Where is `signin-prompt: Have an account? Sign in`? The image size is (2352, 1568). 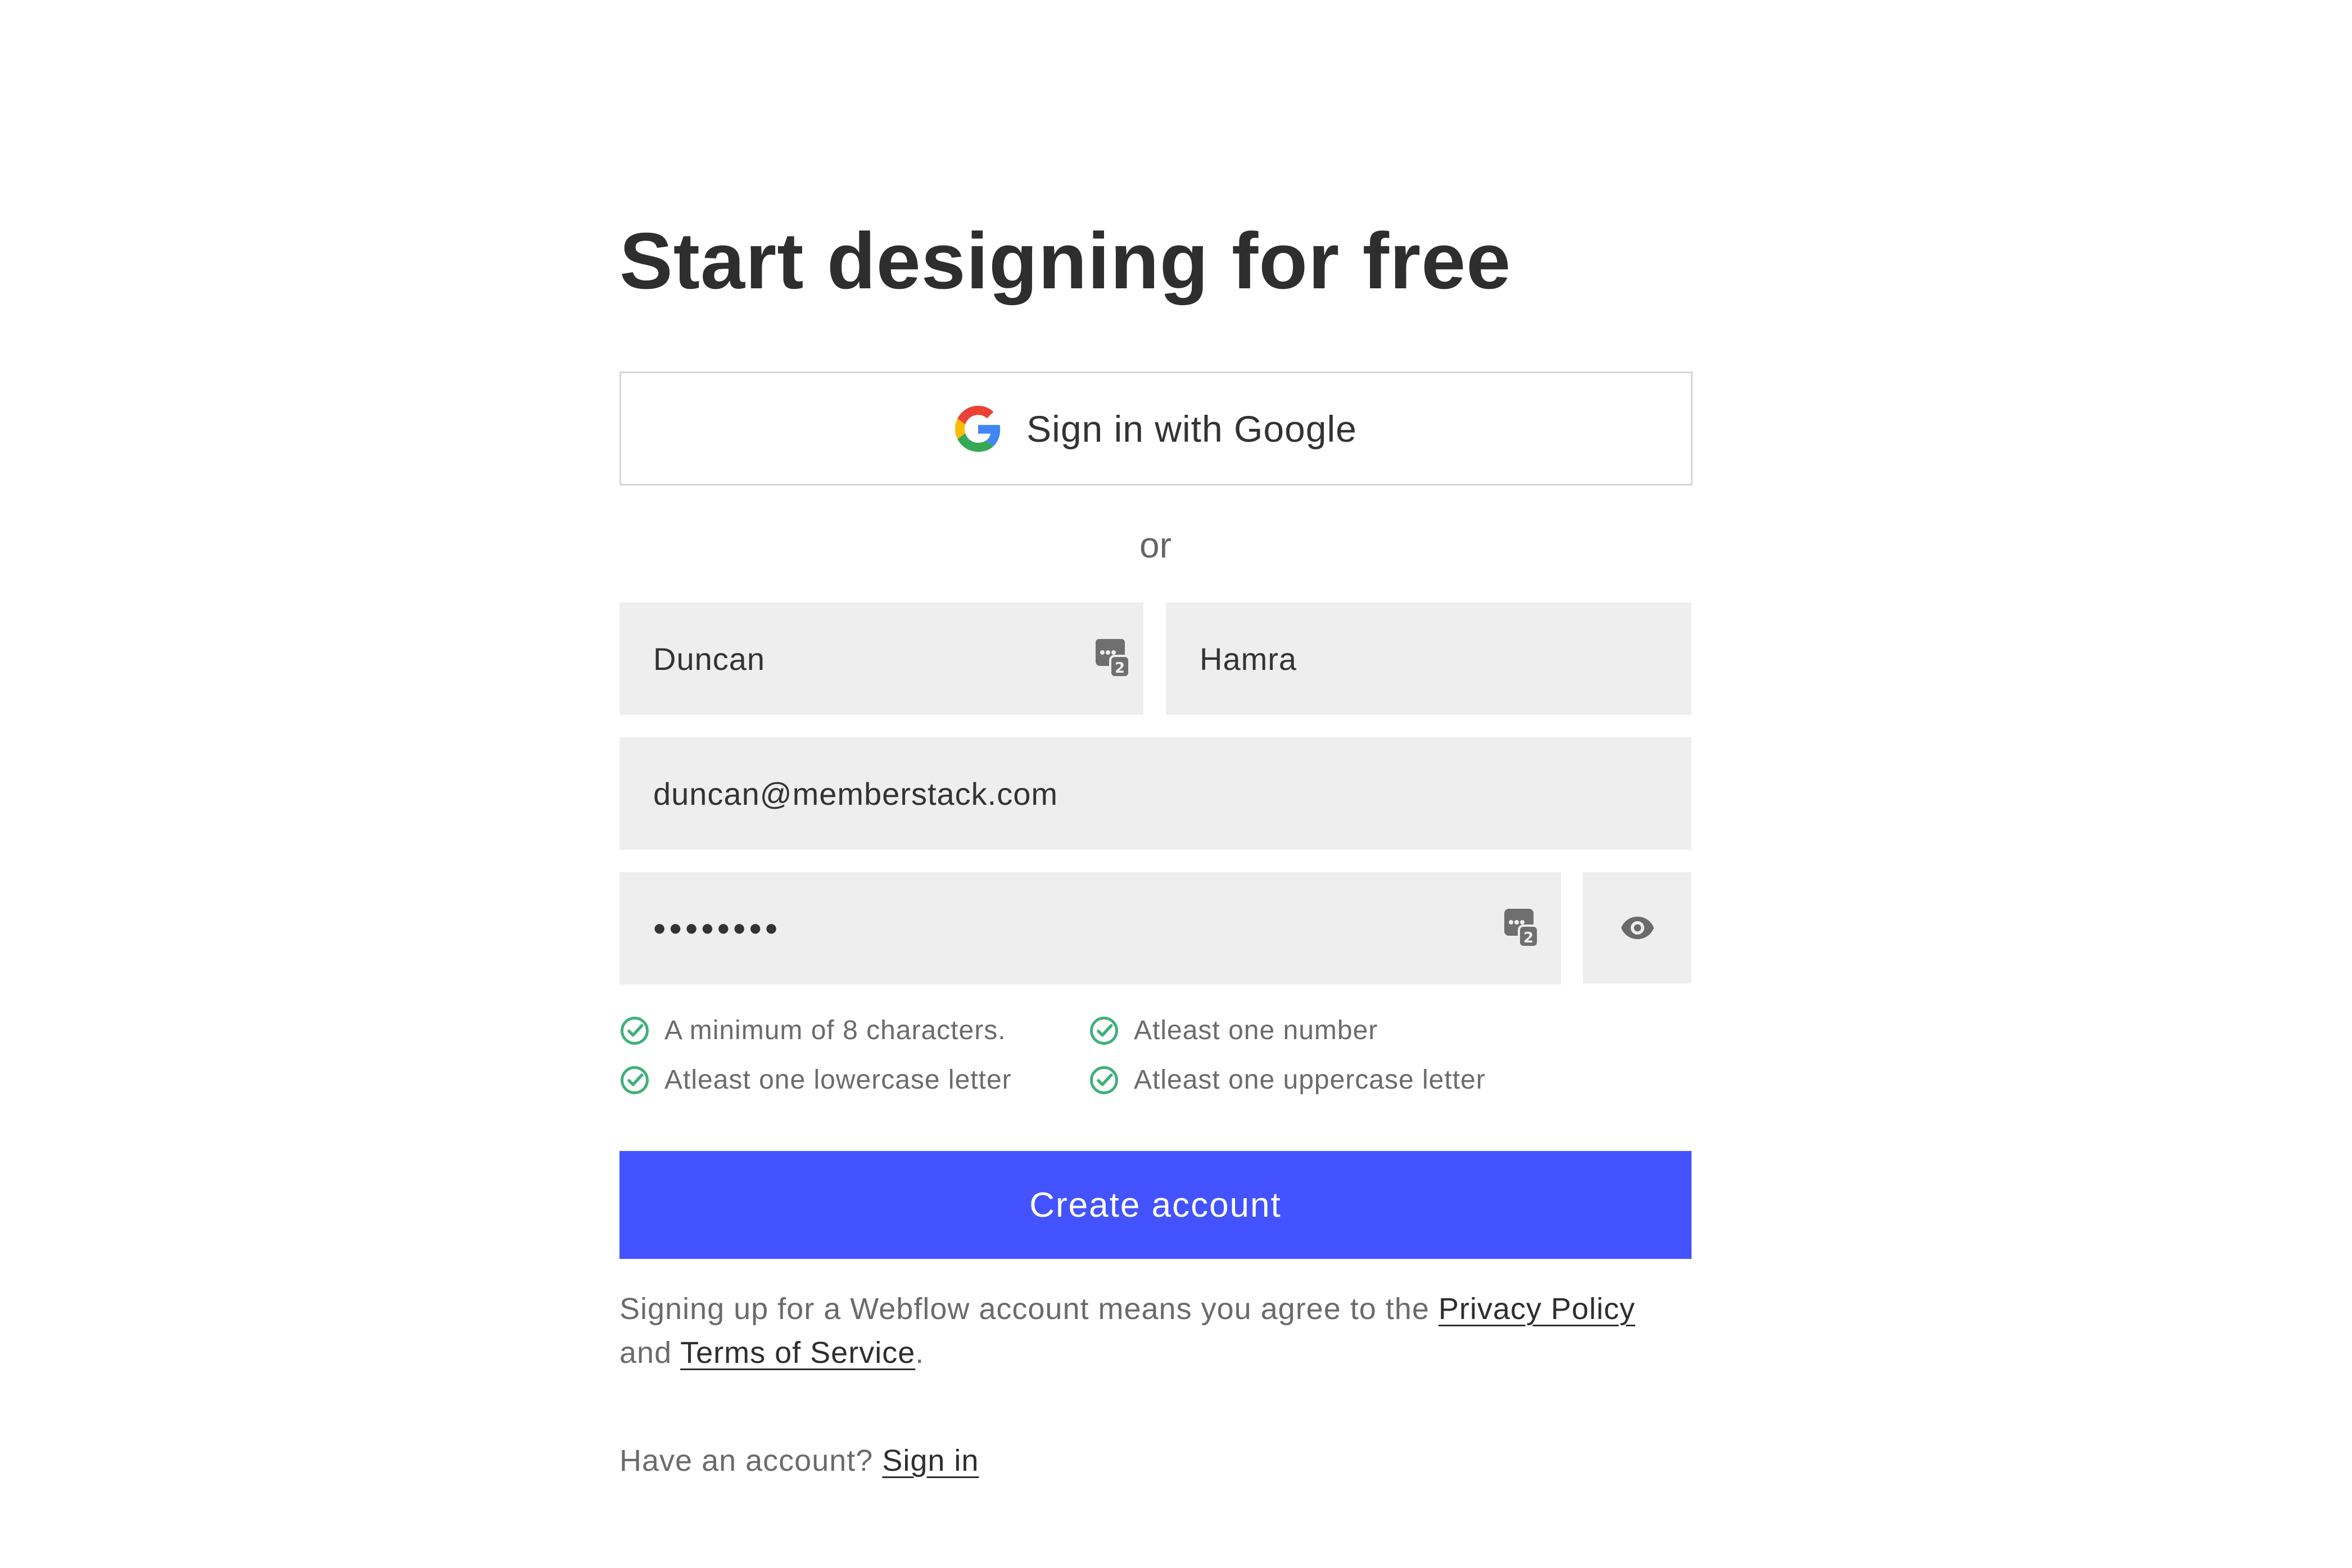 signin-prompt: Have an account? Sign in is located at coordinates (799, 1461).